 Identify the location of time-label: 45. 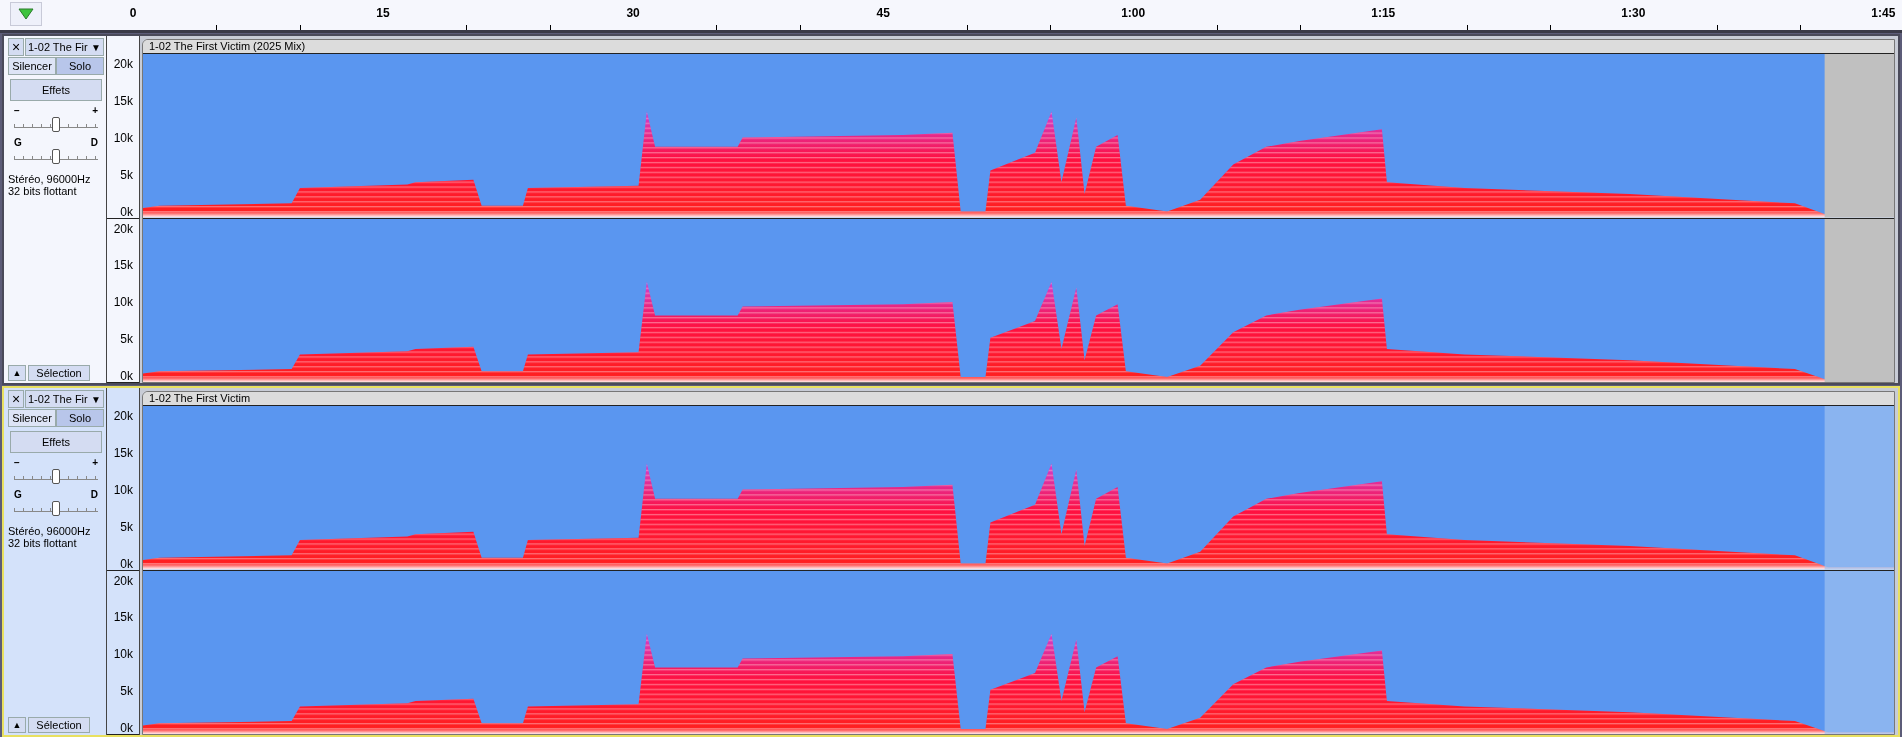
(883, 13).